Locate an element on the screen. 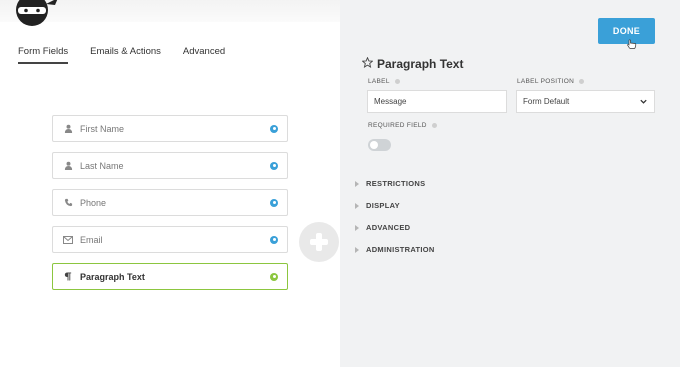 Image resolution: width=680 pixels, height=367 pixels. label-caption: LABEL is located at coordinates (384, 81).